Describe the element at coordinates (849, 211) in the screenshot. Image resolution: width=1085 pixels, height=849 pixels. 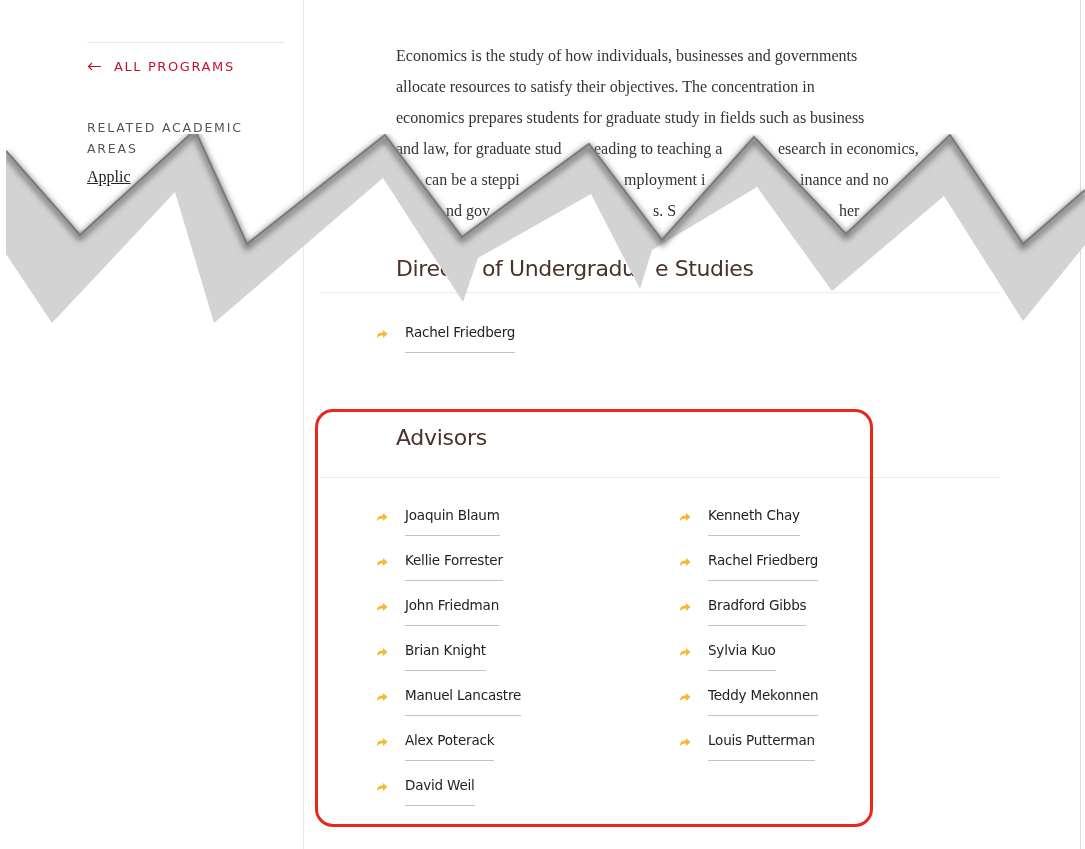
I see `paragraph-text: her` at that location.